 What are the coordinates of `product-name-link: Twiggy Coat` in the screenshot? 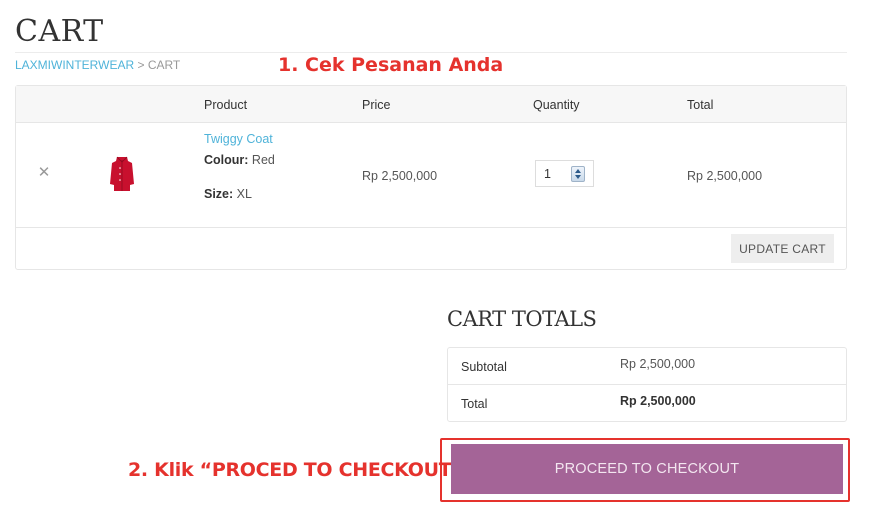 It's located at (238, 139).